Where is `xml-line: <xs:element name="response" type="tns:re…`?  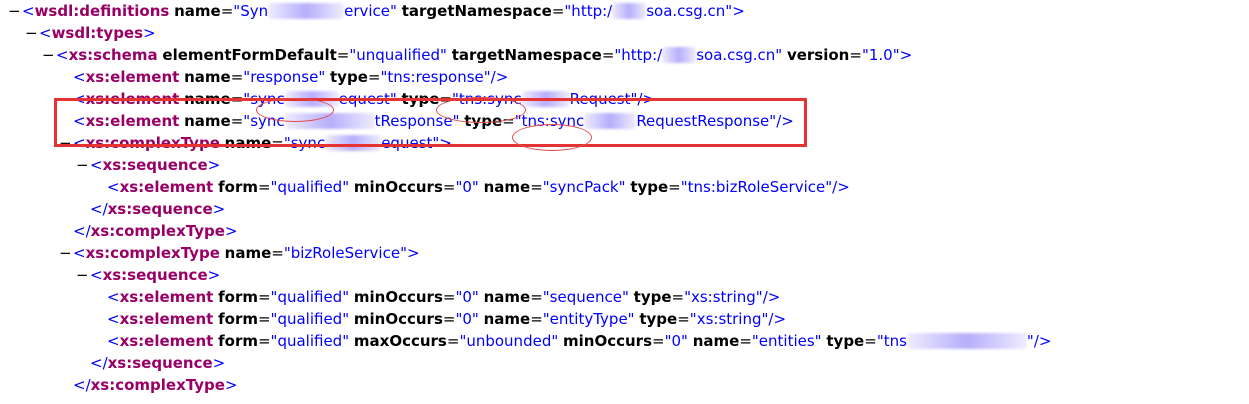 xml-line: <xs:element name="response" type="tns:re… is located at coordinates (283, 77).